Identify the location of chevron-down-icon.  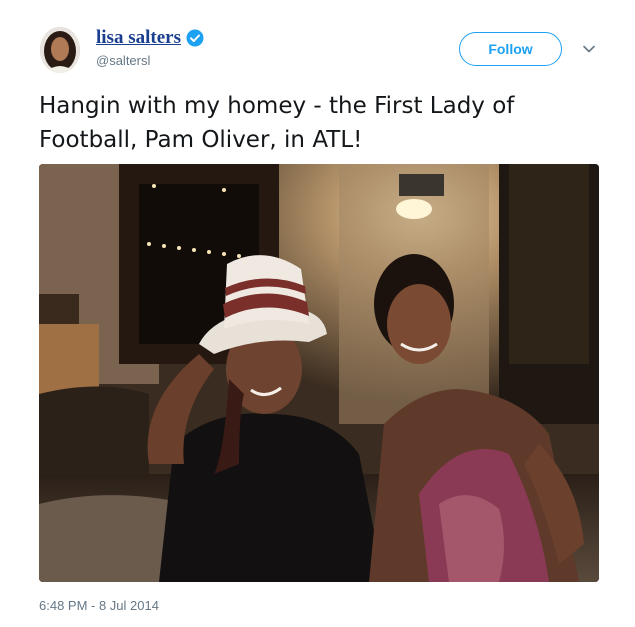
(589, 49).